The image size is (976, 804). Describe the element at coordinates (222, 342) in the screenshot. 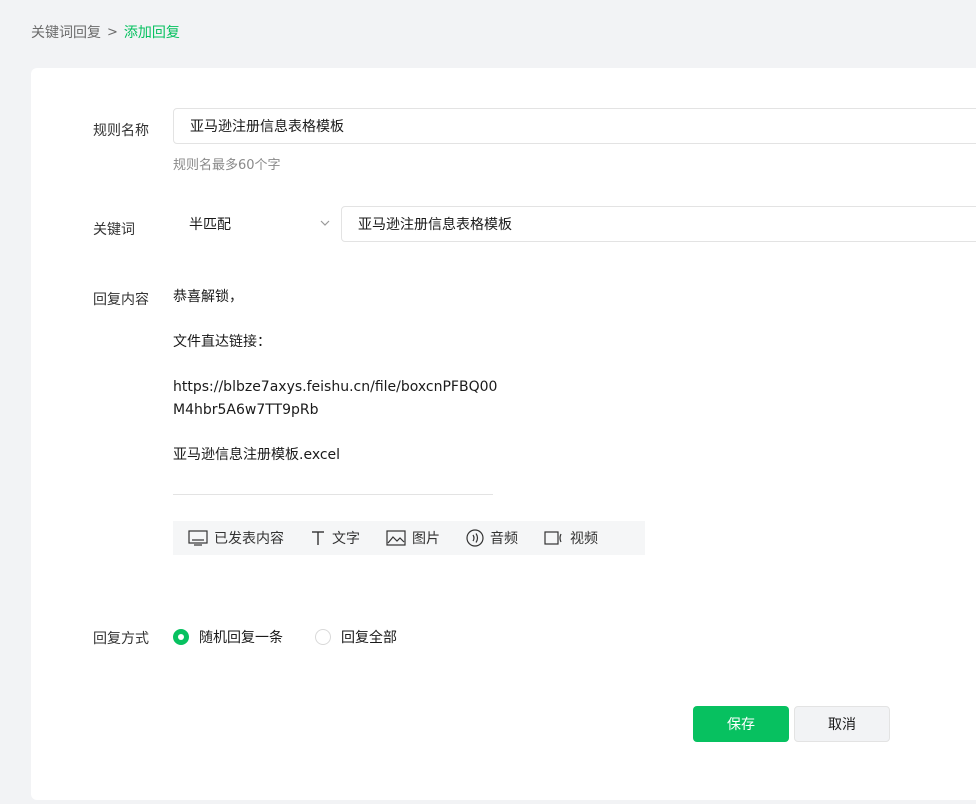

I see `reply-line: 文件直达链接：` at that location.